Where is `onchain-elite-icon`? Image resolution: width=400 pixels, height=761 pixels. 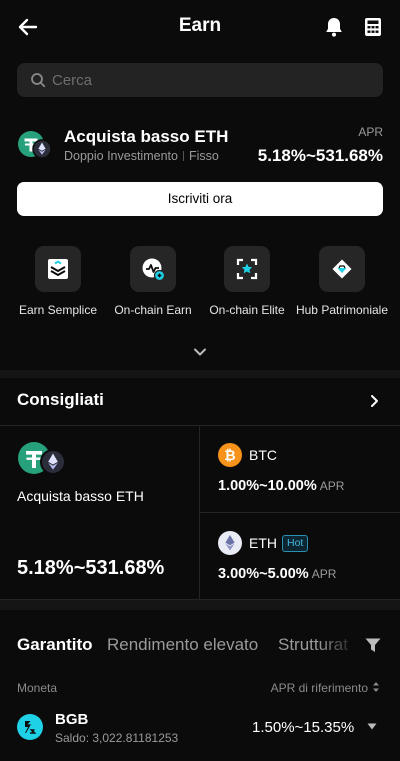
onchain-elite-icon is located at coordinates (247, 269).